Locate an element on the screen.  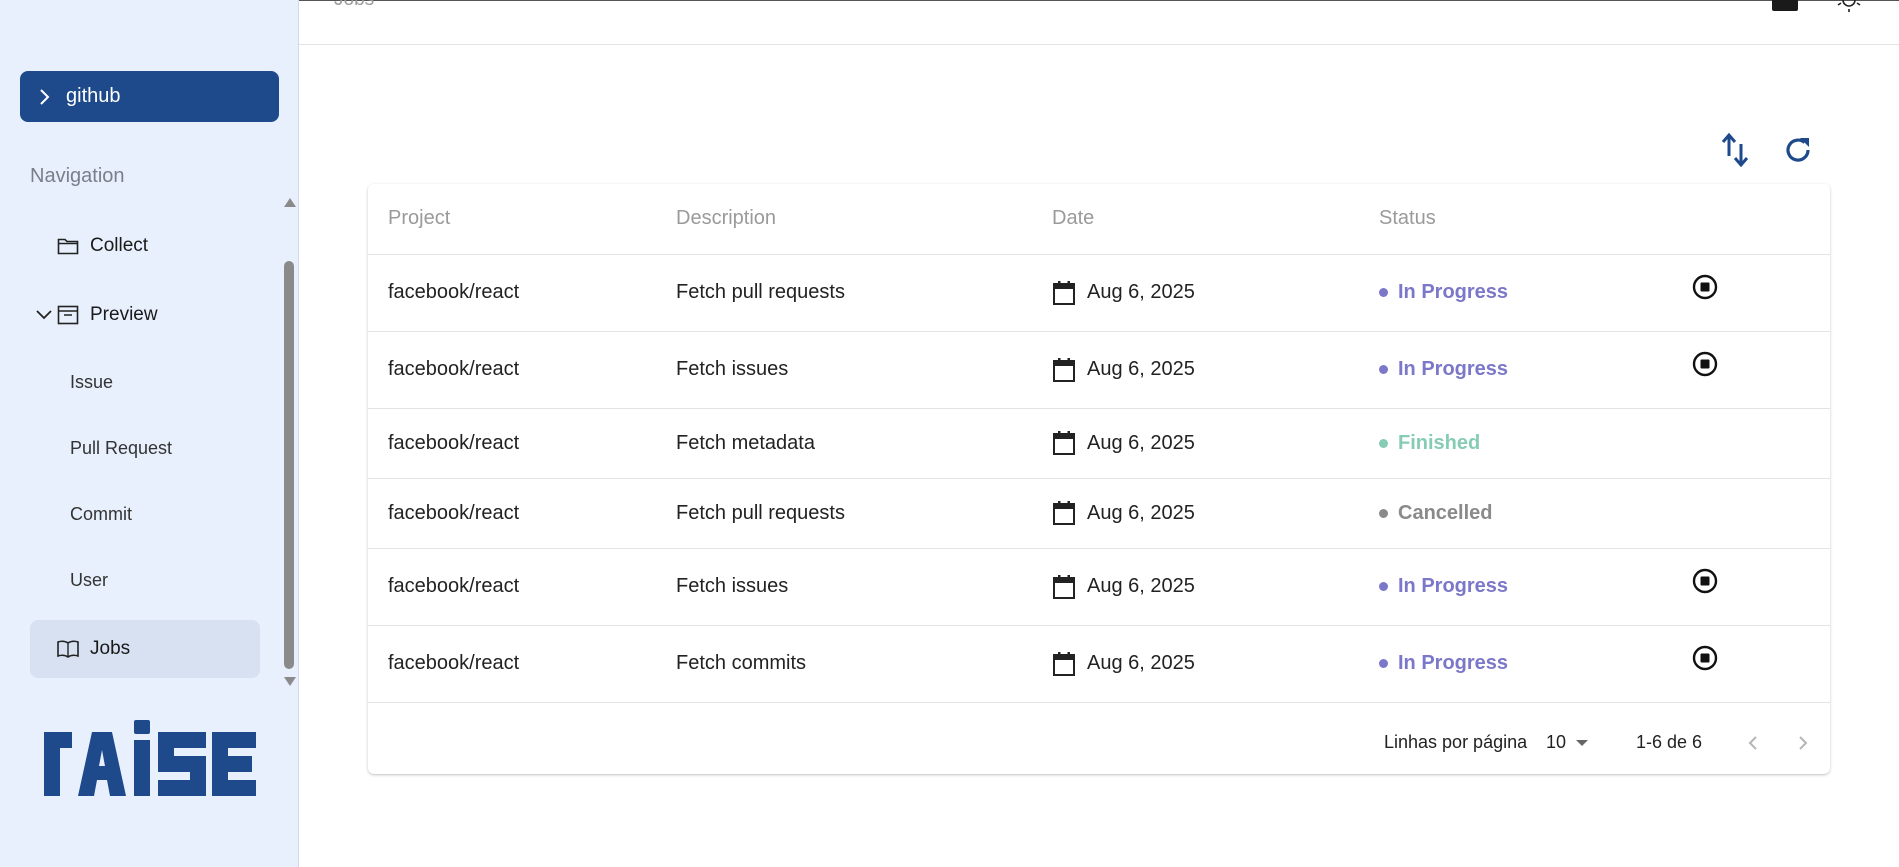
sidebar-item-commit: Commit is located at coordinates (101, 514).